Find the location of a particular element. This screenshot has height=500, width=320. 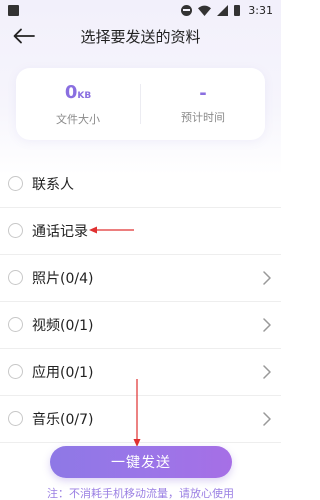

footer-note: 注：不消耗手机移动流量，请放心使用 is located at coordinates (140, 493).